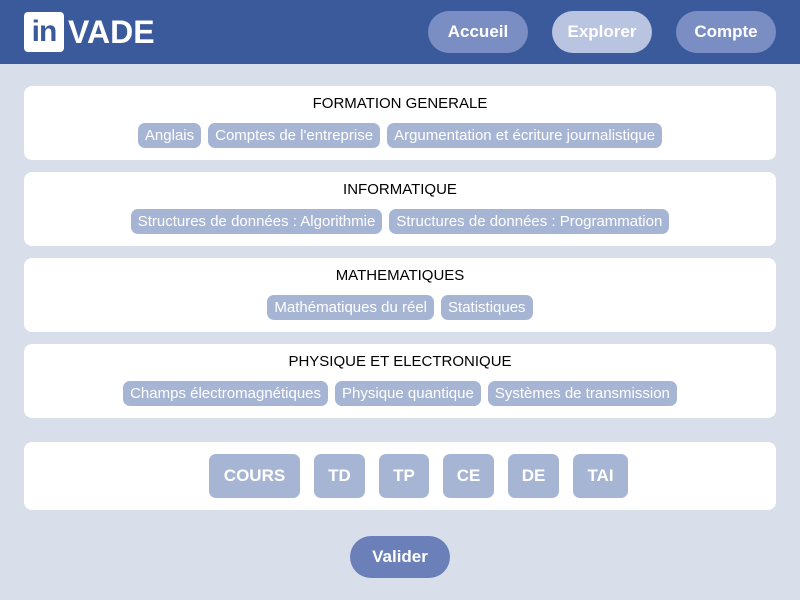 The image size is (800, 600). I want to click on course-tag: Structures de données : Programmation, so click(529, 221).